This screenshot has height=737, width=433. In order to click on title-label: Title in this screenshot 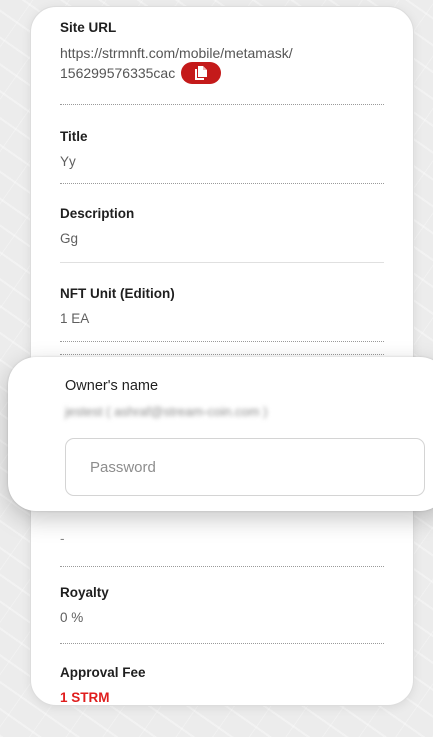, I will do `click(74, 136)`.